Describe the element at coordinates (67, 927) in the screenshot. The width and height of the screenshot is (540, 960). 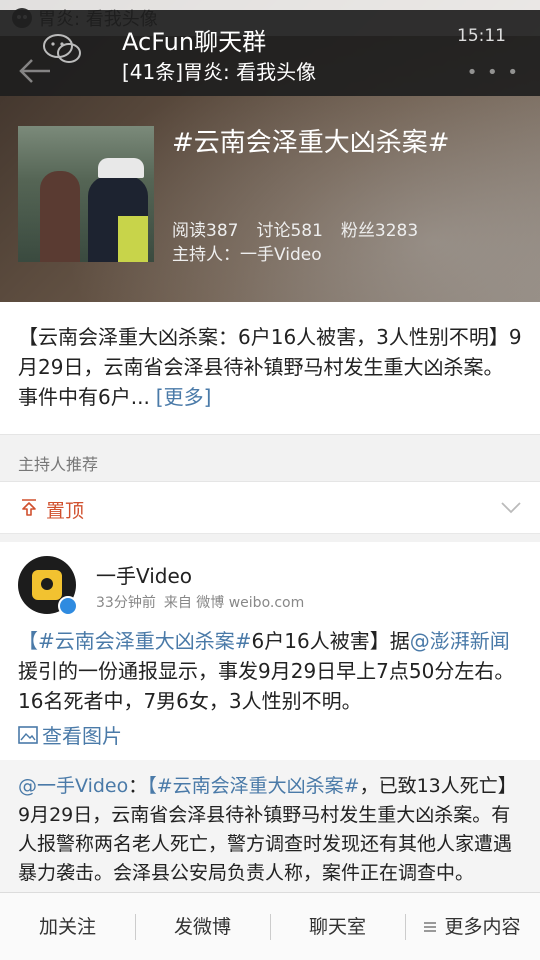
I see `follow-button: 加关注` at that location.